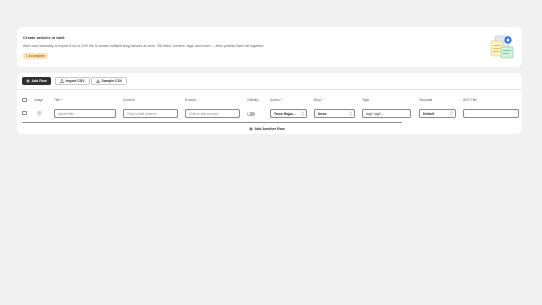 This screenshot has width=542, height=305. I want to click on column-header-author: Author *, so click(276, 100).